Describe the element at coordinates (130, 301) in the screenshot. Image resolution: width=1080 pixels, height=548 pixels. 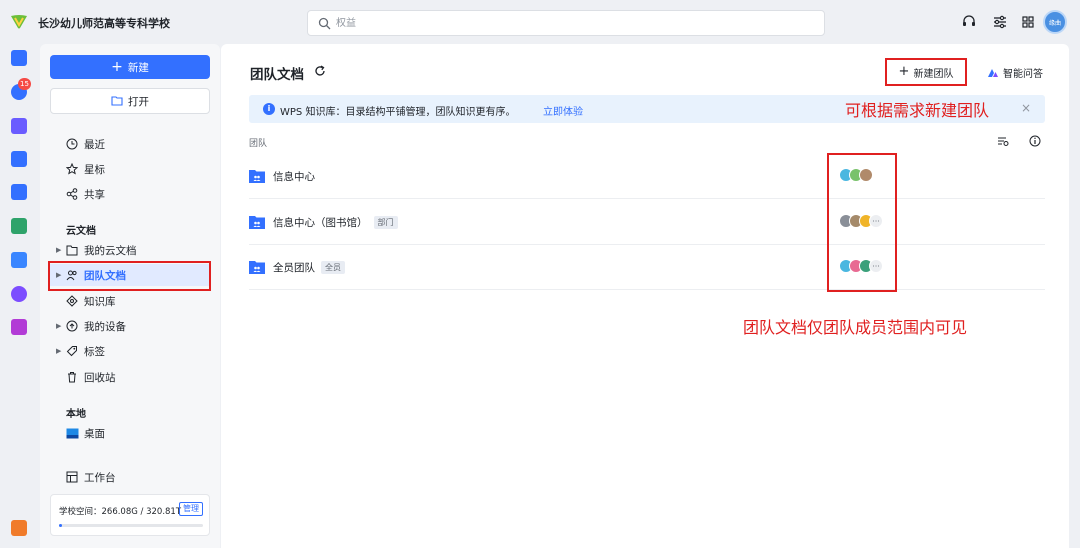
I see `nav-knowledge-base: 知识库` at that location.